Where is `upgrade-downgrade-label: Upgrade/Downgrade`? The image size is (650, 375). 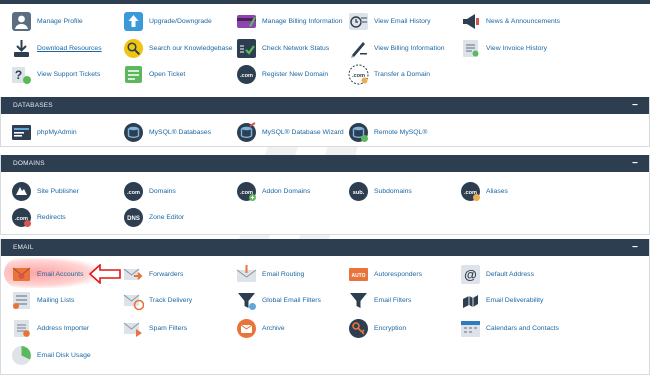 upgrade-downgrade-label: Upgrade/Downgrade is located at coordinates (180, 21).